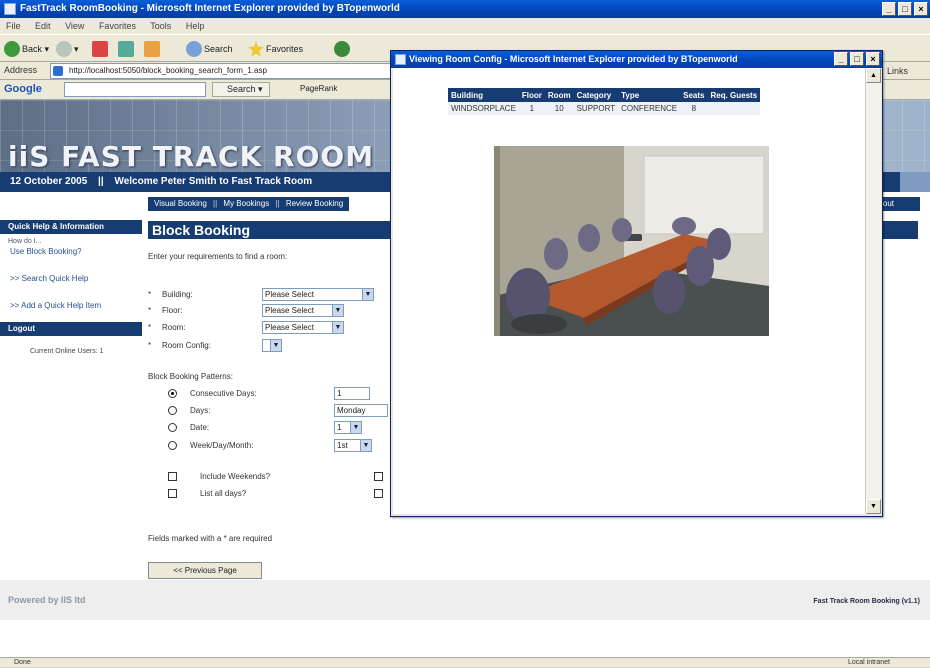 This screenshot has height=668, width=930. I want to click on welcome-message: Welcome Peter Smith to Fast Track Room, so click(213, 181).